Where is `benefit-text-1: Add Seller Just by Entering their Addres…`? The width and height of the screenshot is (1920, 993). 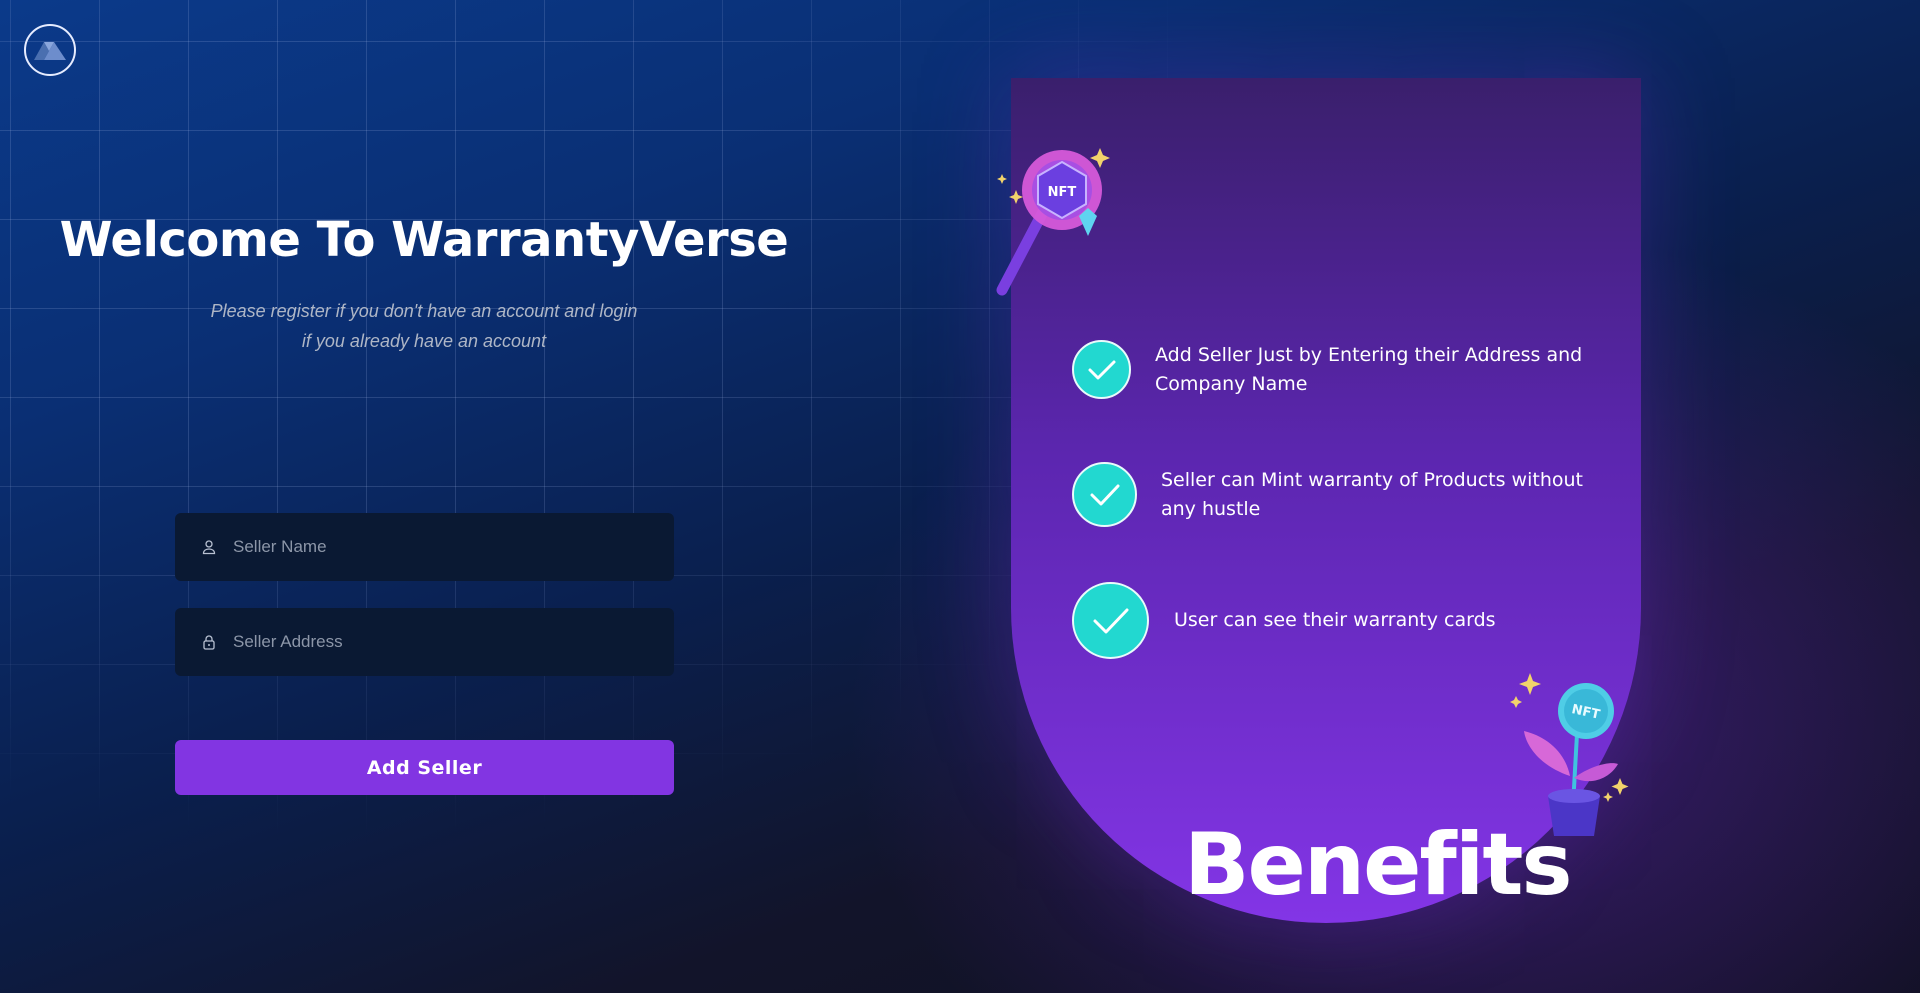 benefit-text-1: Add Seller Just by Entering their Addres… is located at coordinates (1369, 369).